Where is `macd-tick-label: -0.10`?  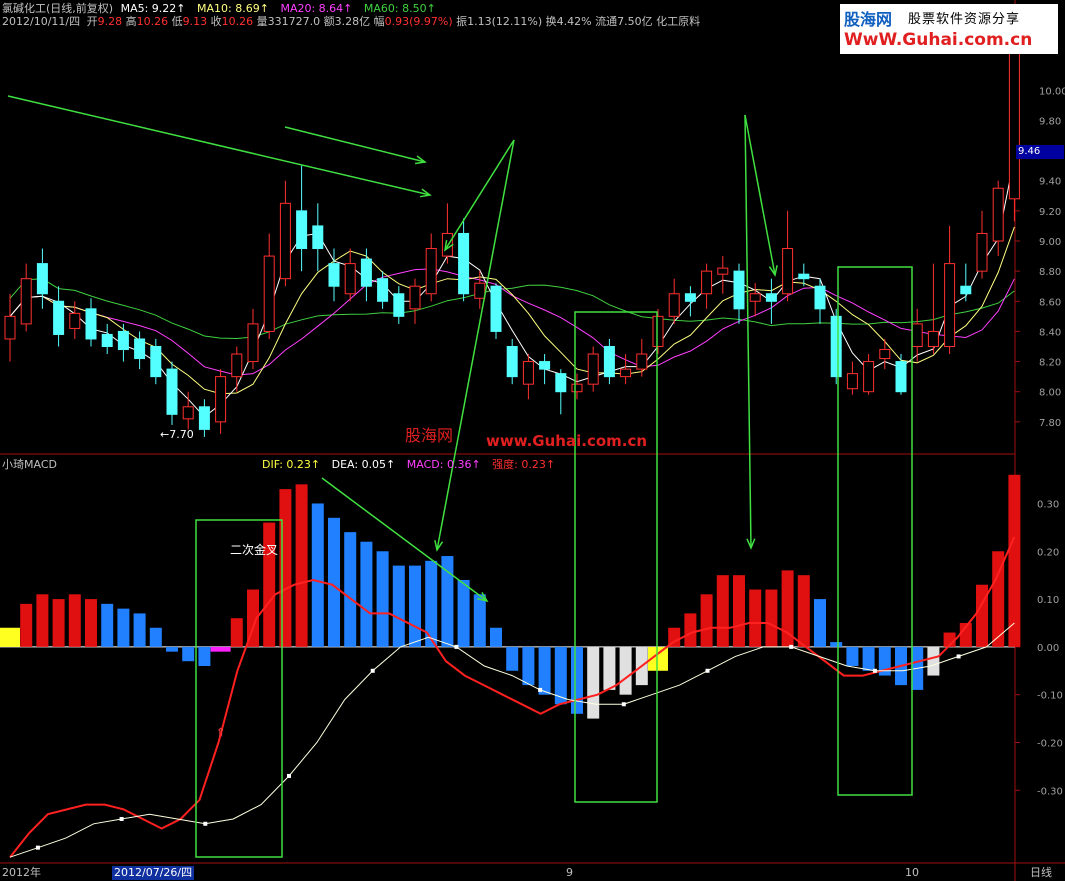
macd-tick-label: -0.10 is located at coordinates (1050, 696).